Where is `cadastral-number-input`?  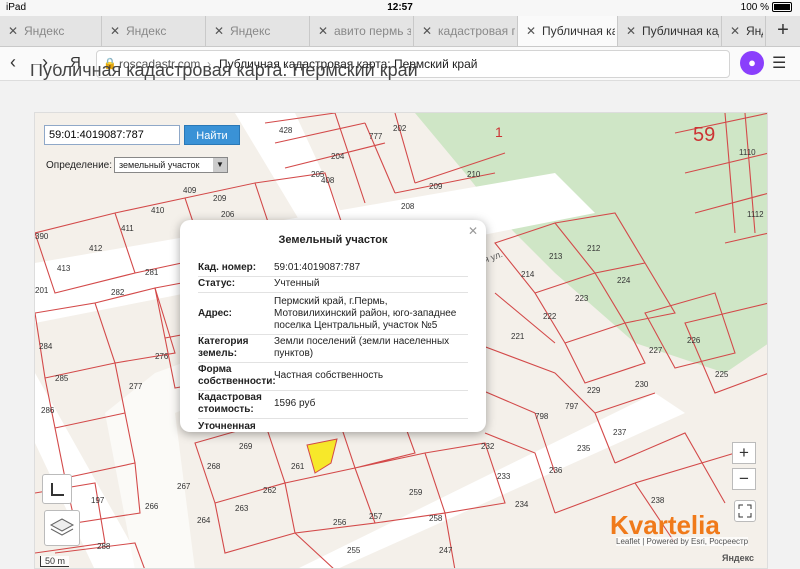 cadastral-number-input is located at coordinates (112, 135).